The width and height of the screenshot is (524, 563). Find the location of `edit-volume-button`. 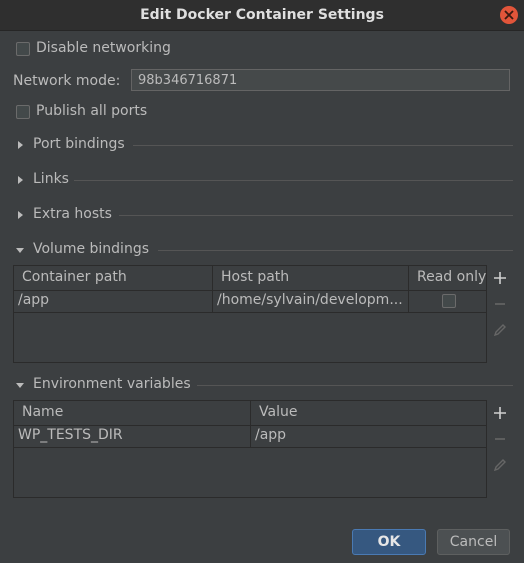

edit-volume-button is located at coordinates (500, 330).